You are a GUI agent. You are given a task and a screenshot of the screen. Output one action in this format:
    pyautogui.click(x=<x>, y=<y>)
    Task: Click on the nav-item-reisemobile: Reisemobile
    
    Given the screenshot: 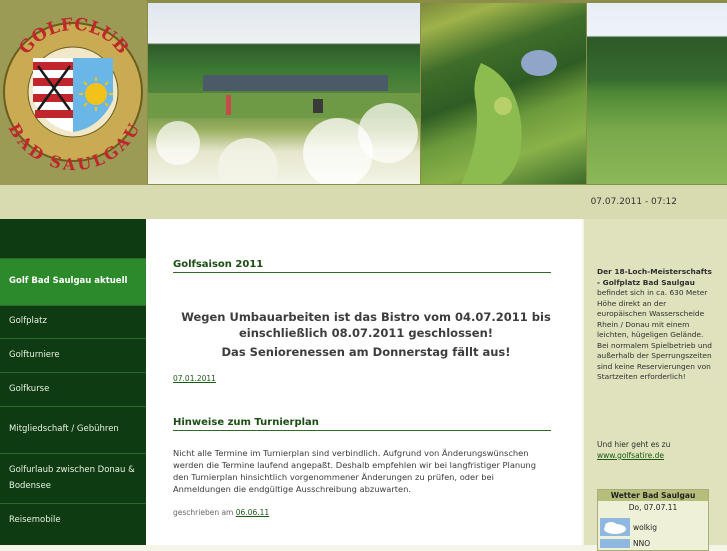 What is the action you would take?
    pyautogui.click(x=73, y=520)
    